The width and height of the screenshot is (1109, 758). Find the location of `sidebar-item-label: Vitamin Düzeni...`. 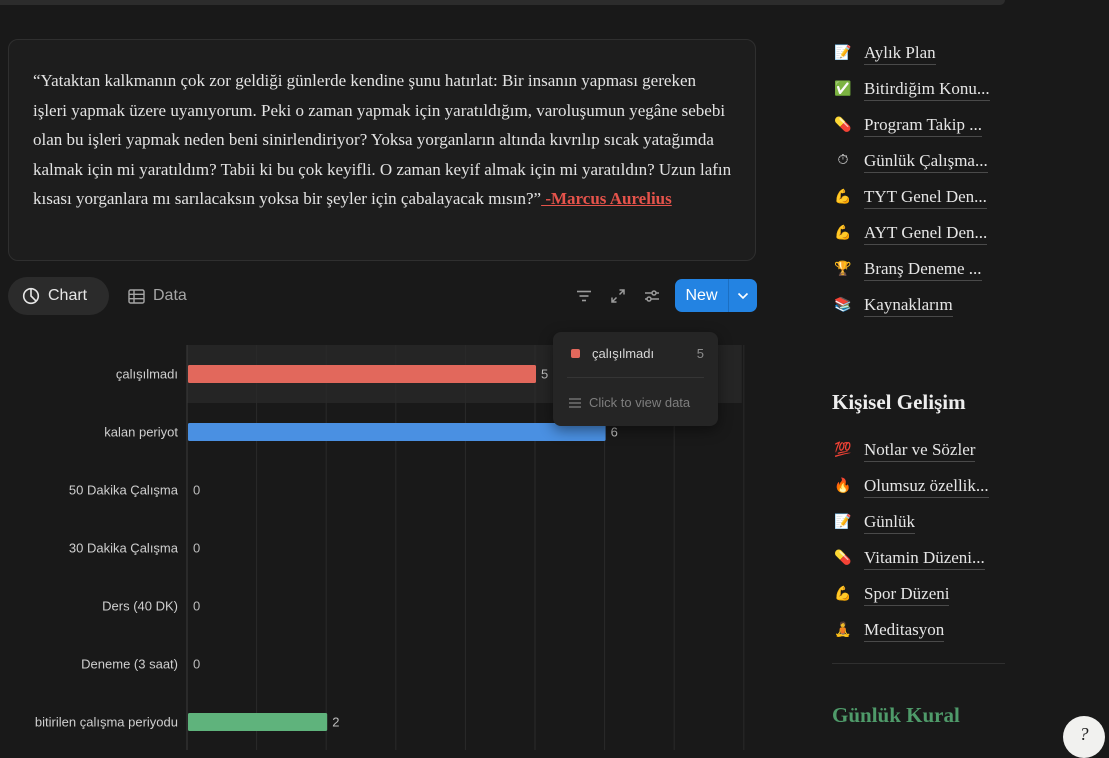

sidebar-item-label: Vitamin Düzeni... is located at coordinates (924, 558).